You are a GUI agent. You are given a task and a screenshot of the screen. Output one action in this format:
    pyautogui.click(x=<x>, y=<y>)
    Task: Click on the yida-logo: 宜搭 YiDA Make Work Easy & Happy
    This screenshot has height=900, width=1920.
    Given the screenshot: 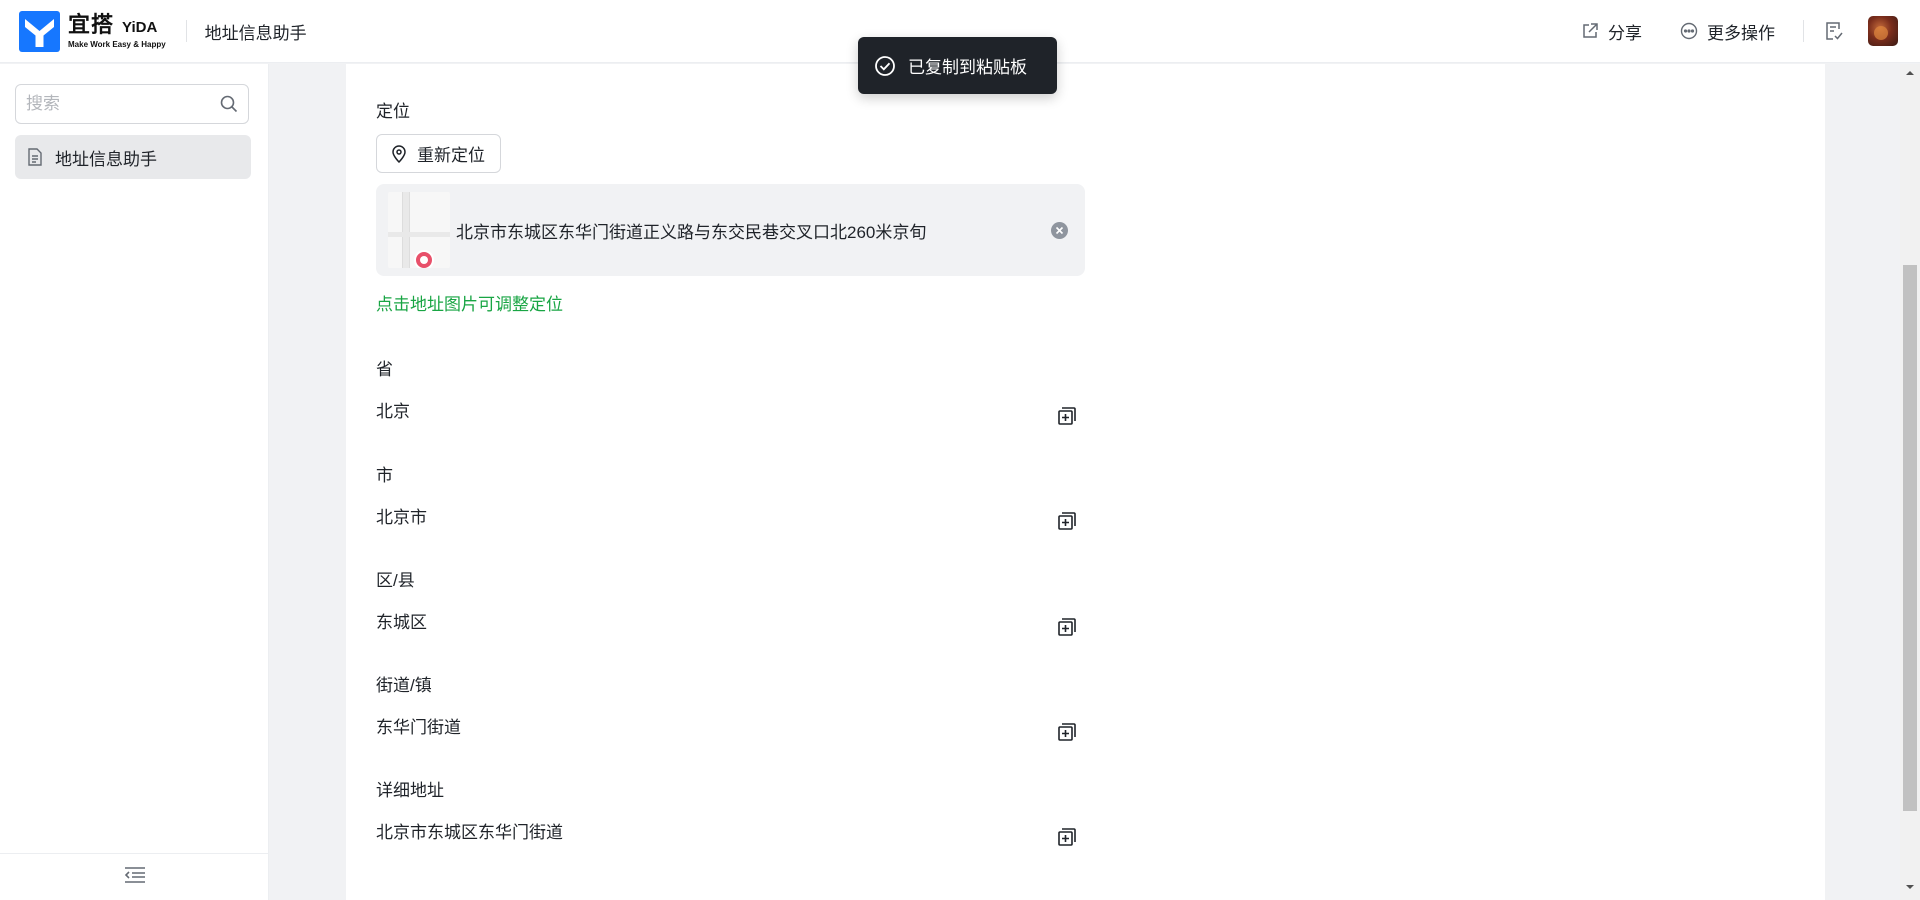 What is the action you would take?
    pyautogui.click(x=92, y=31)
    